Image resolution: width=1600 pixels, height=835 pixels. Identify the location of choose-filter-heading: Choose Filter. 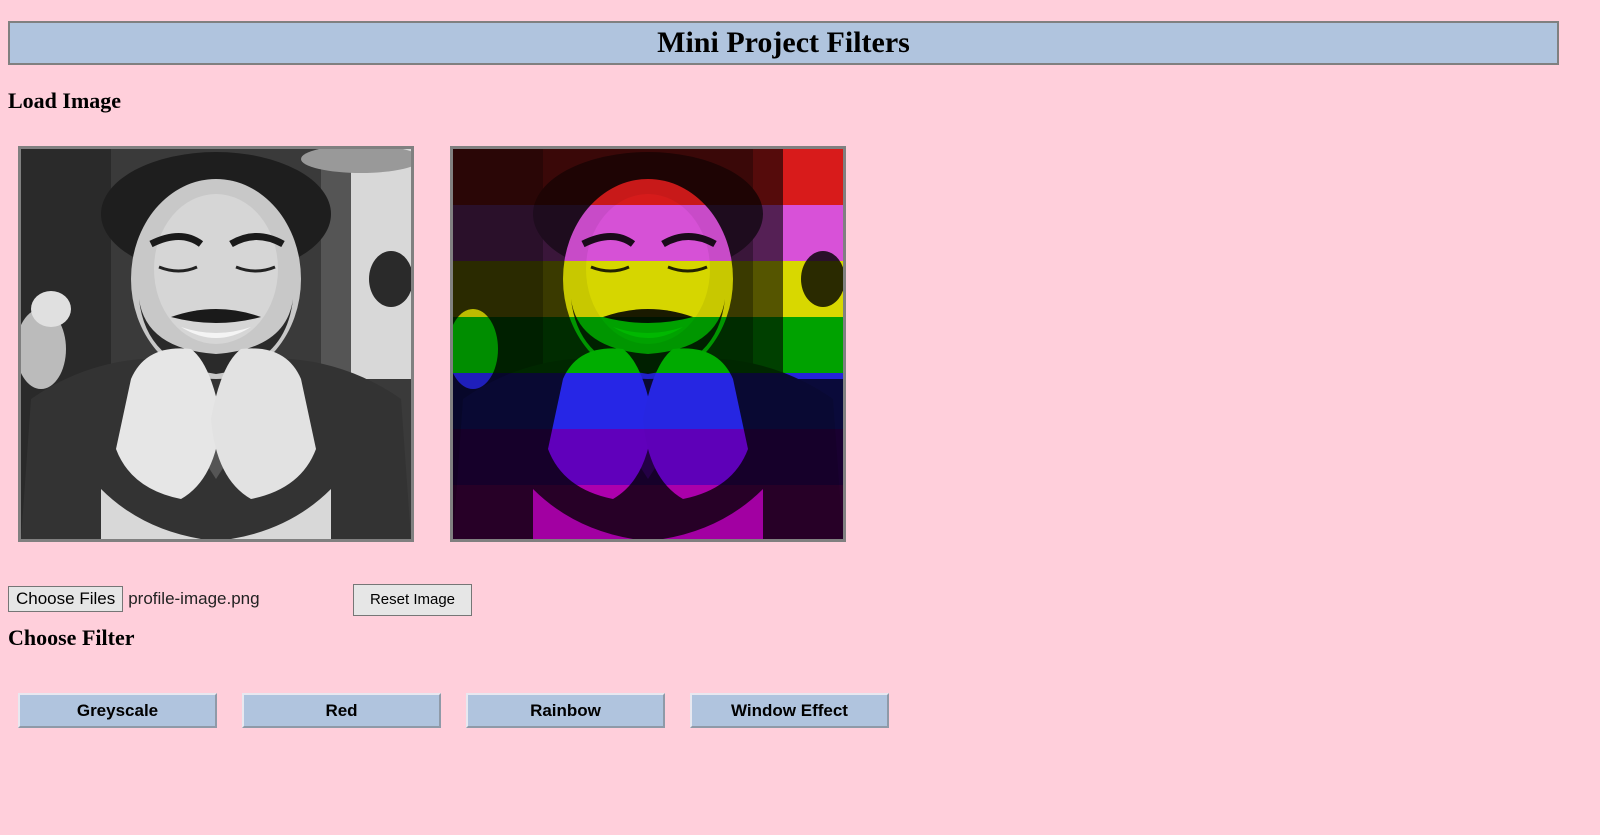
(71, 637).